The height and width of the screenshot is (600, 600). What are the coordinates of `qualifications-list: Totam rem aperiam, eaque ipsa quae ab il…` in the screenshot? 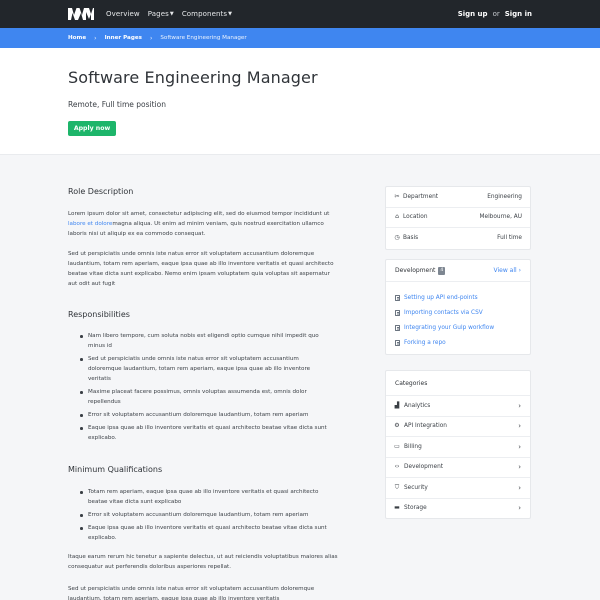 It's located at (207, 516).